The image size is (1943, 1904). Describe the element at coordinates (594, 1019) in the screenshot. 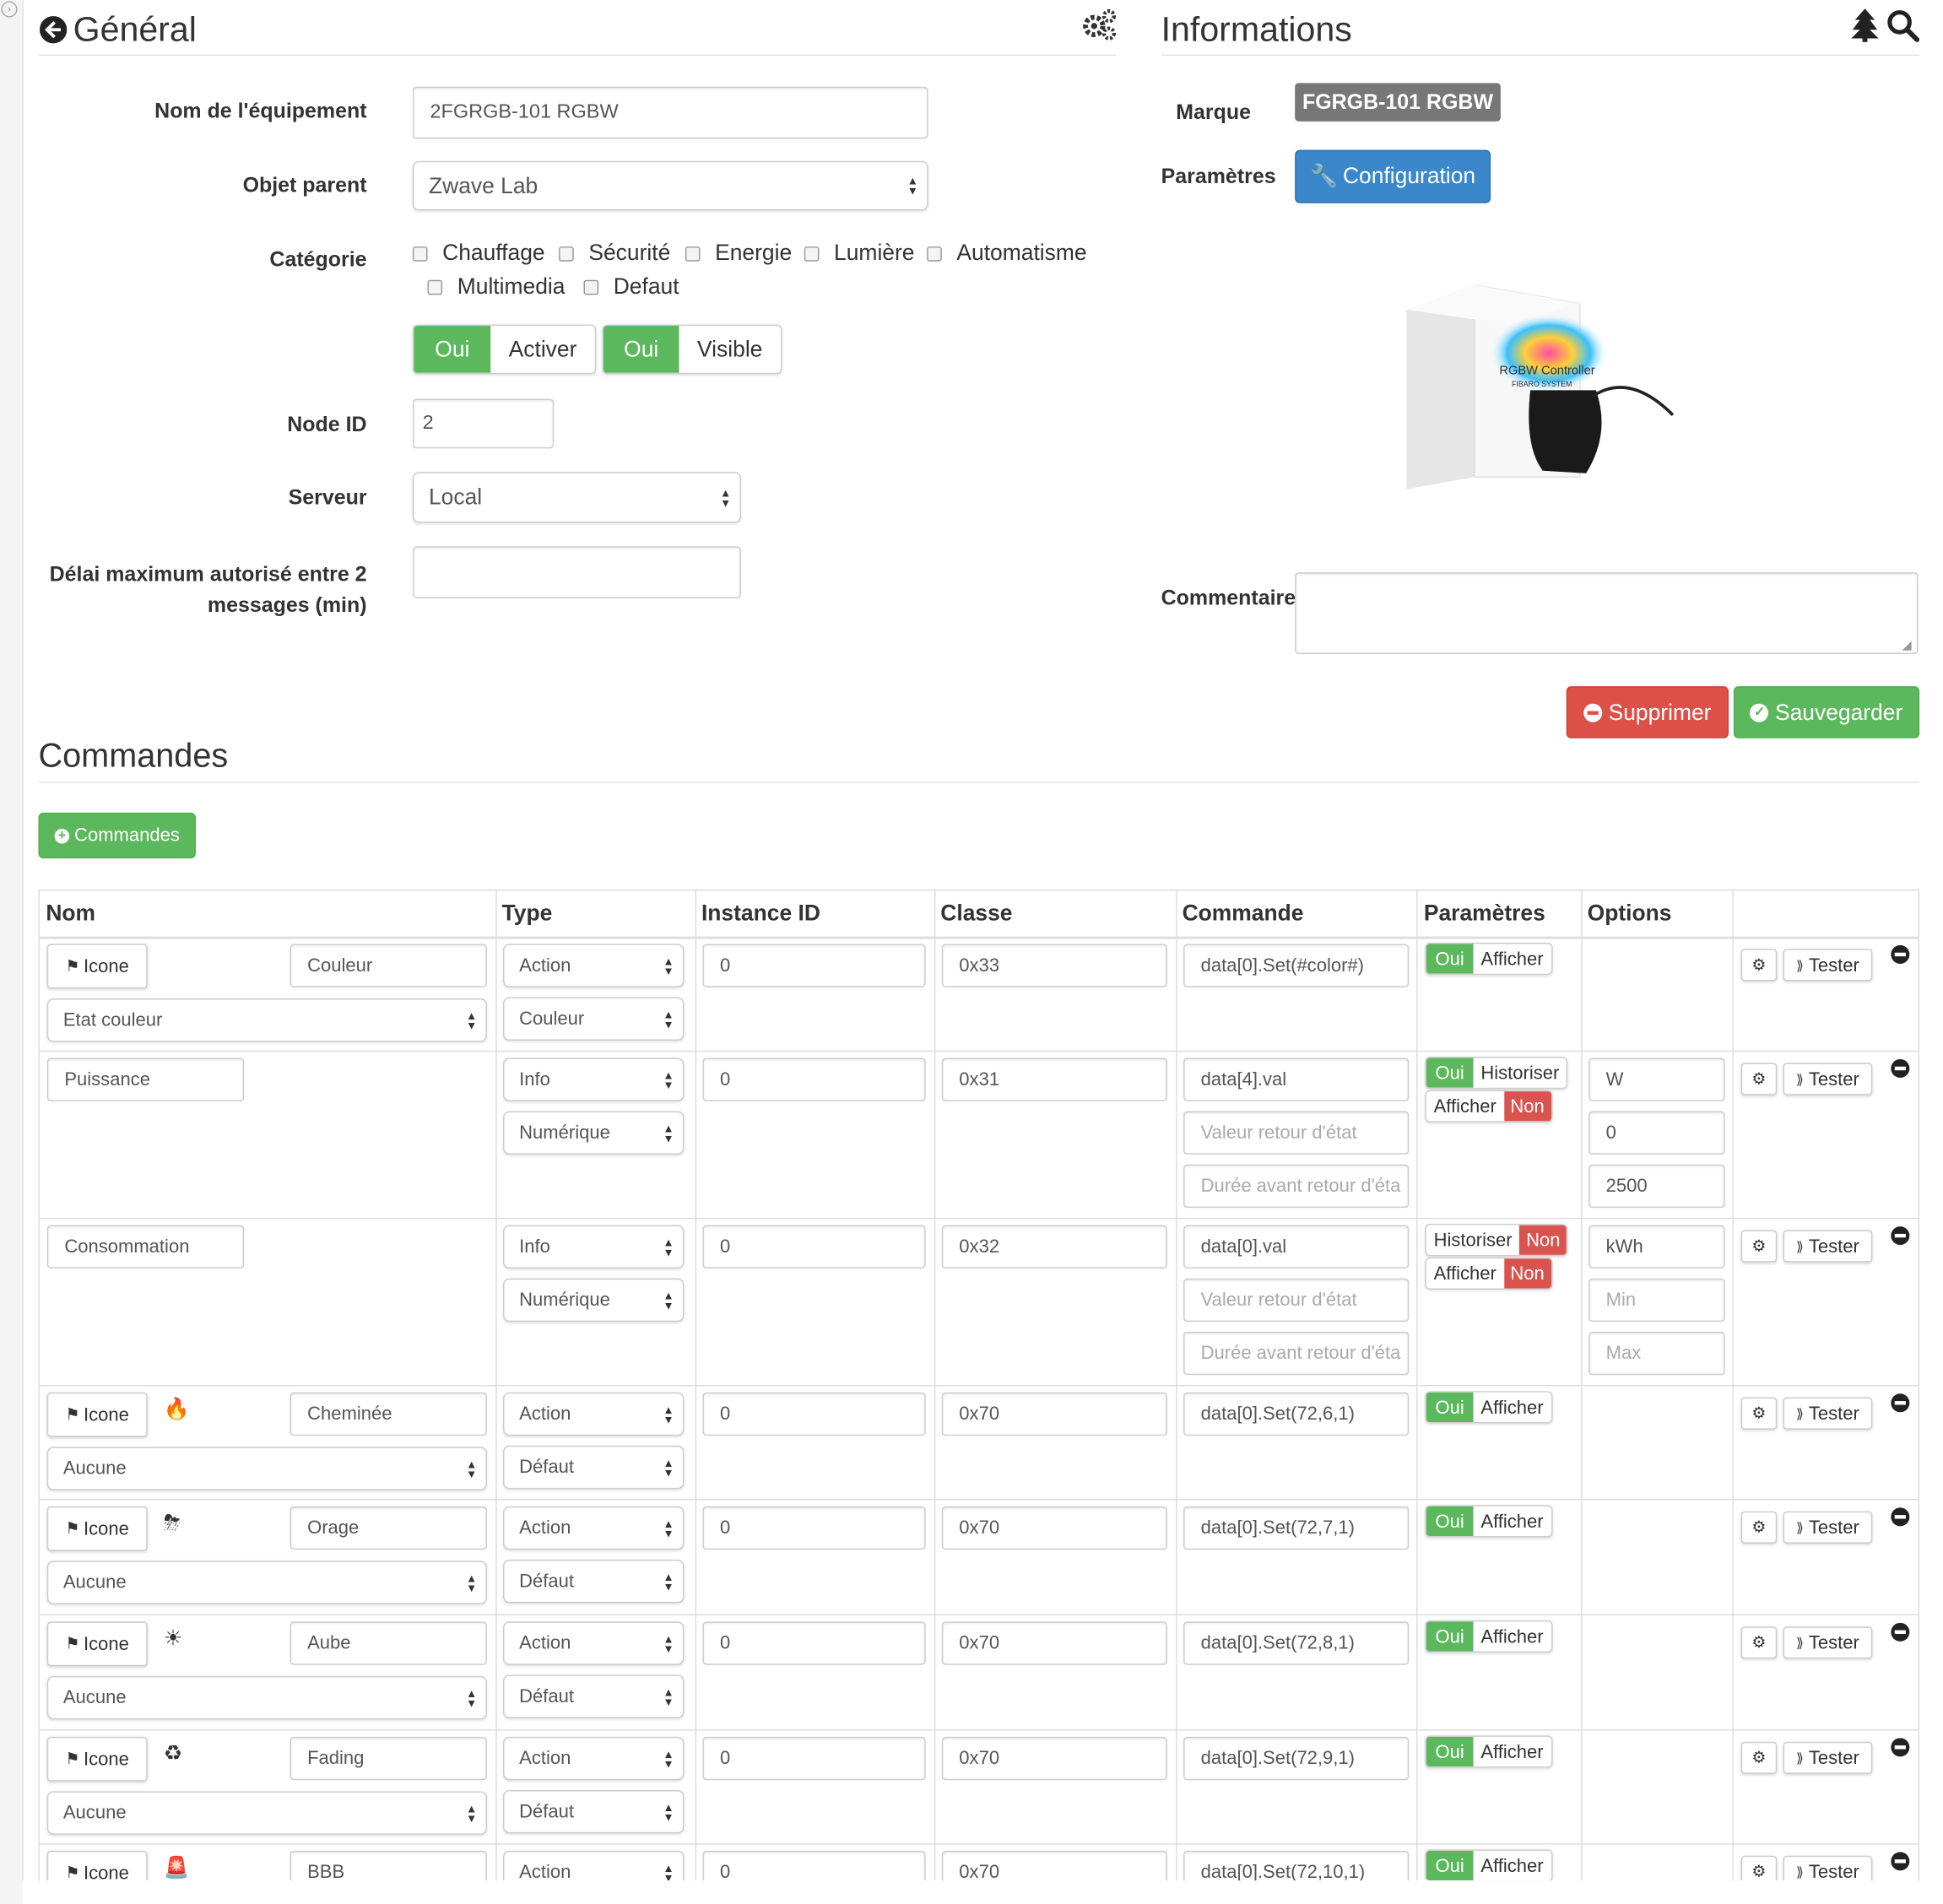

I see `command-subtype-select: Couleur ▲ ▼` at that location.